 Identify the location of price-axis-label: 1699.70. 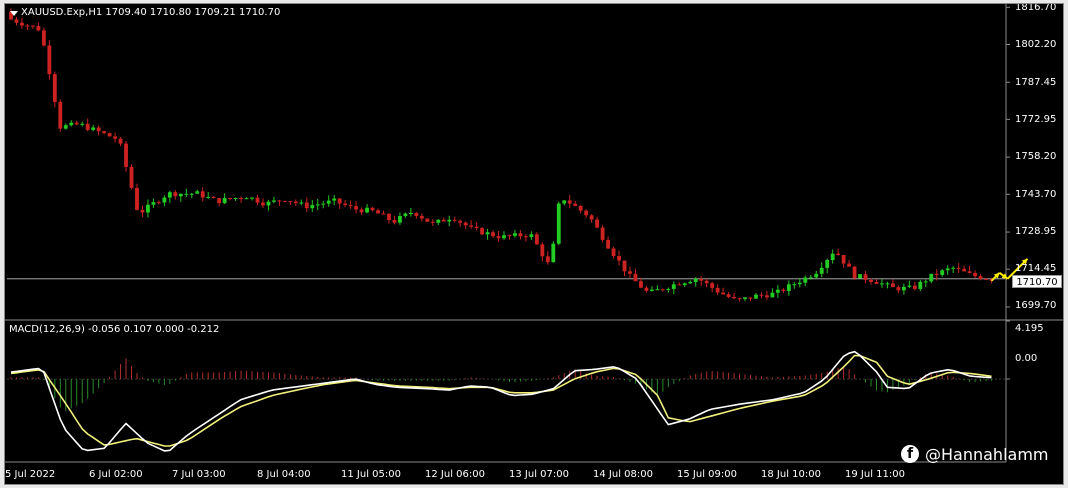
(1036, 305).